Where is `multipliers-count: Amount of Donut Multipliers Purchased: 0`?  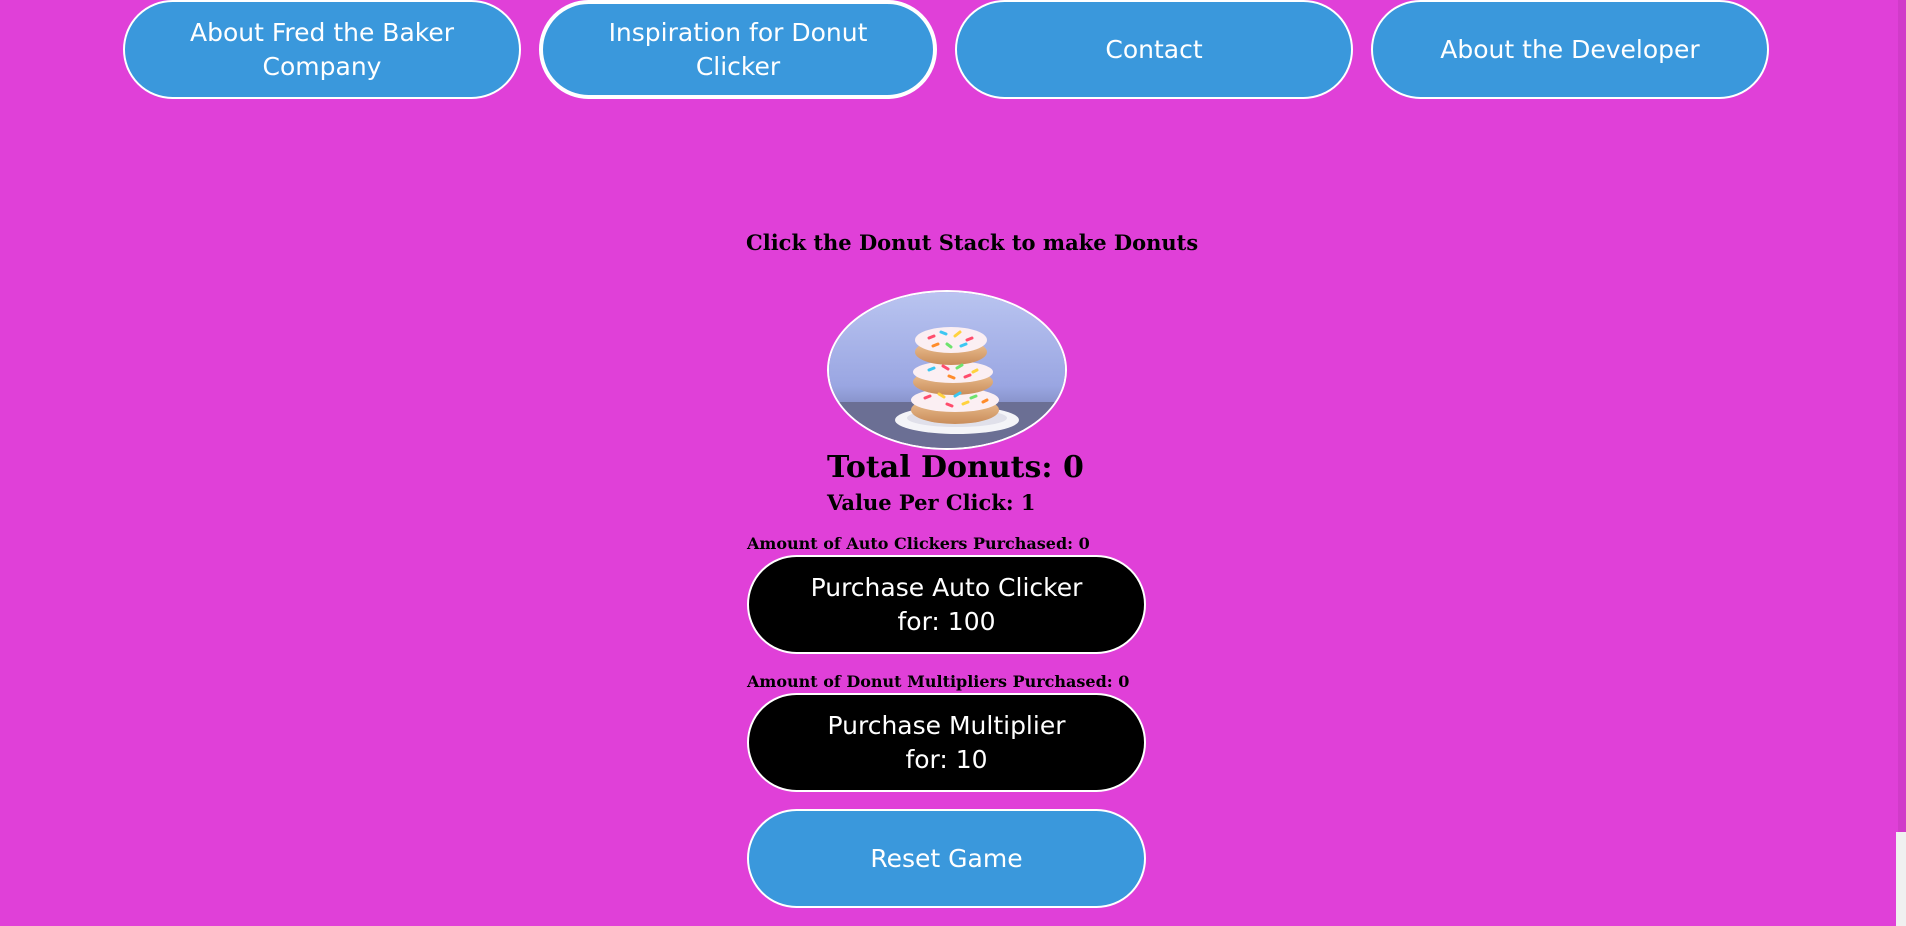
multipliers-count: Amount of Donut Multipliers Purchased: 0 is located at coordinates (938, 681).